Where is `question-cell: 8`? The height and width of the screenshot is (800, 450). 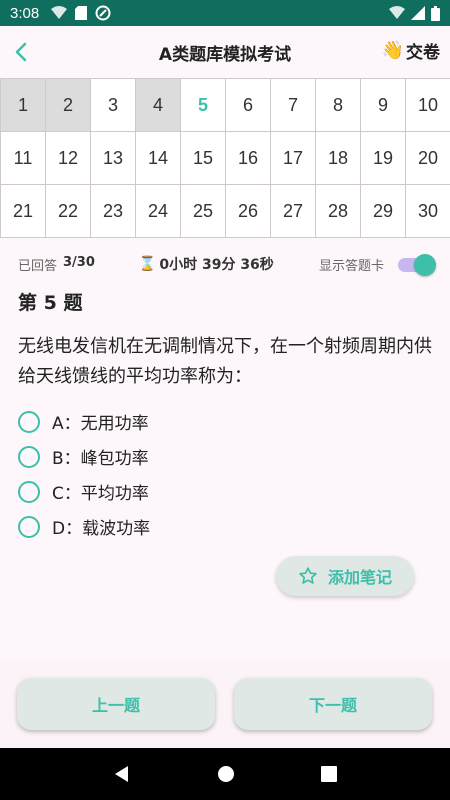 question-cell: 8 is located at coordinates (338, 105).